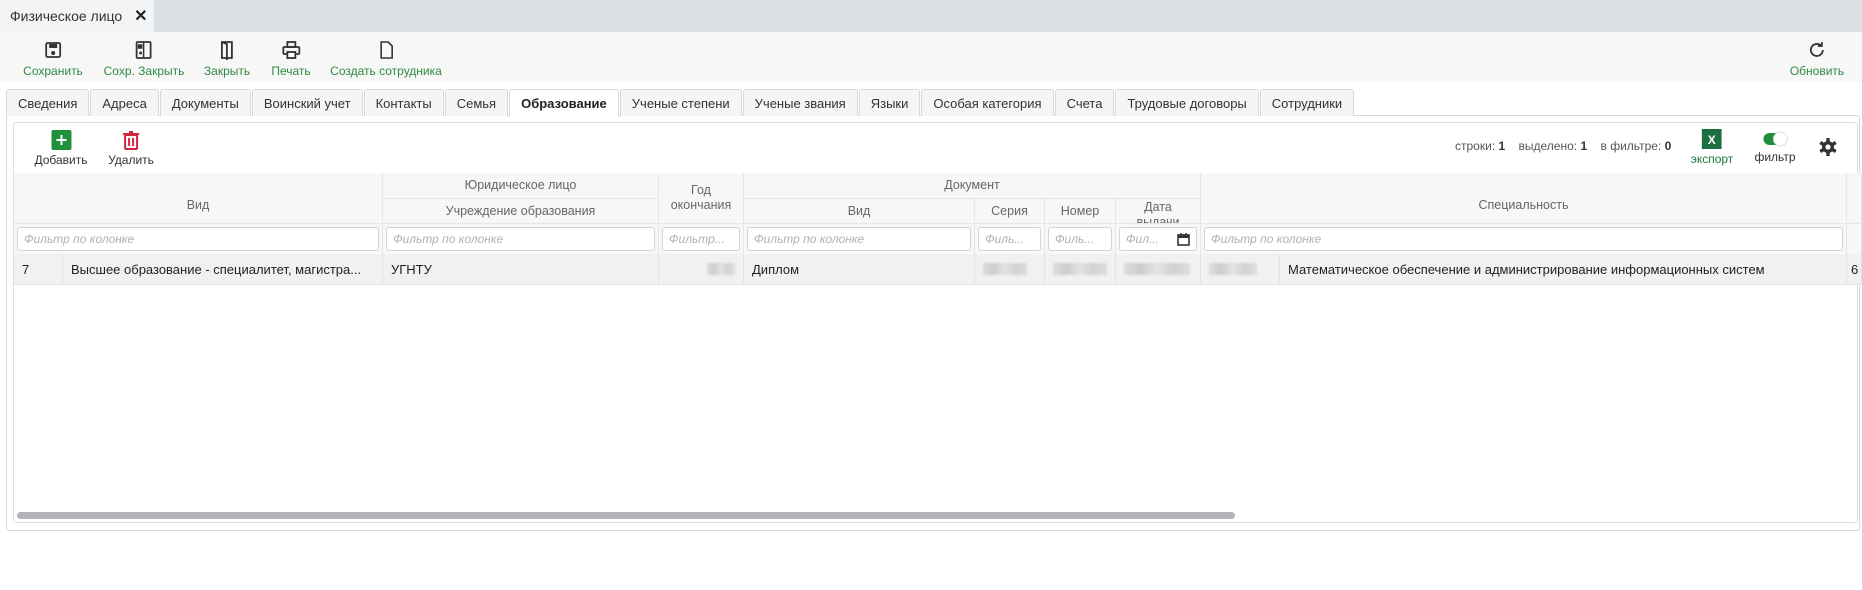 This screenshot has height=590, width=1862. What do you see at coordinates (1183, 239) in the screenshot?
I see `calendar-icon` at bounding box center [1183, 239].